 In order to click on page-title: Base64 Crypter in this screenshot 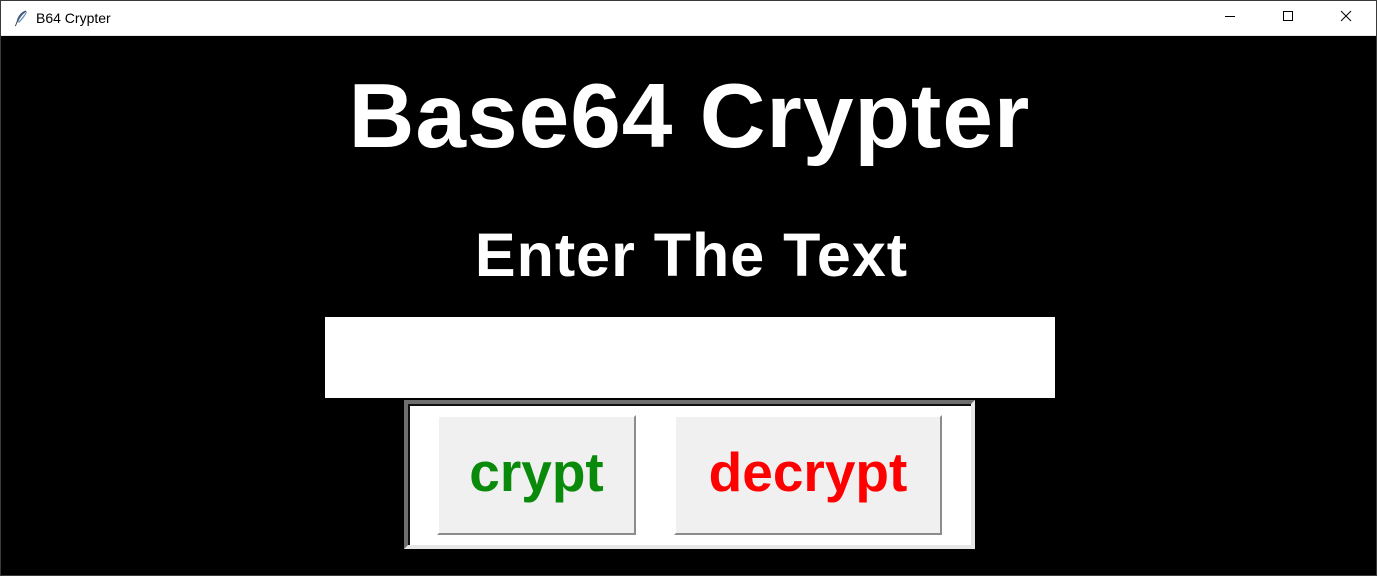, I will do `click(689, 116)`.